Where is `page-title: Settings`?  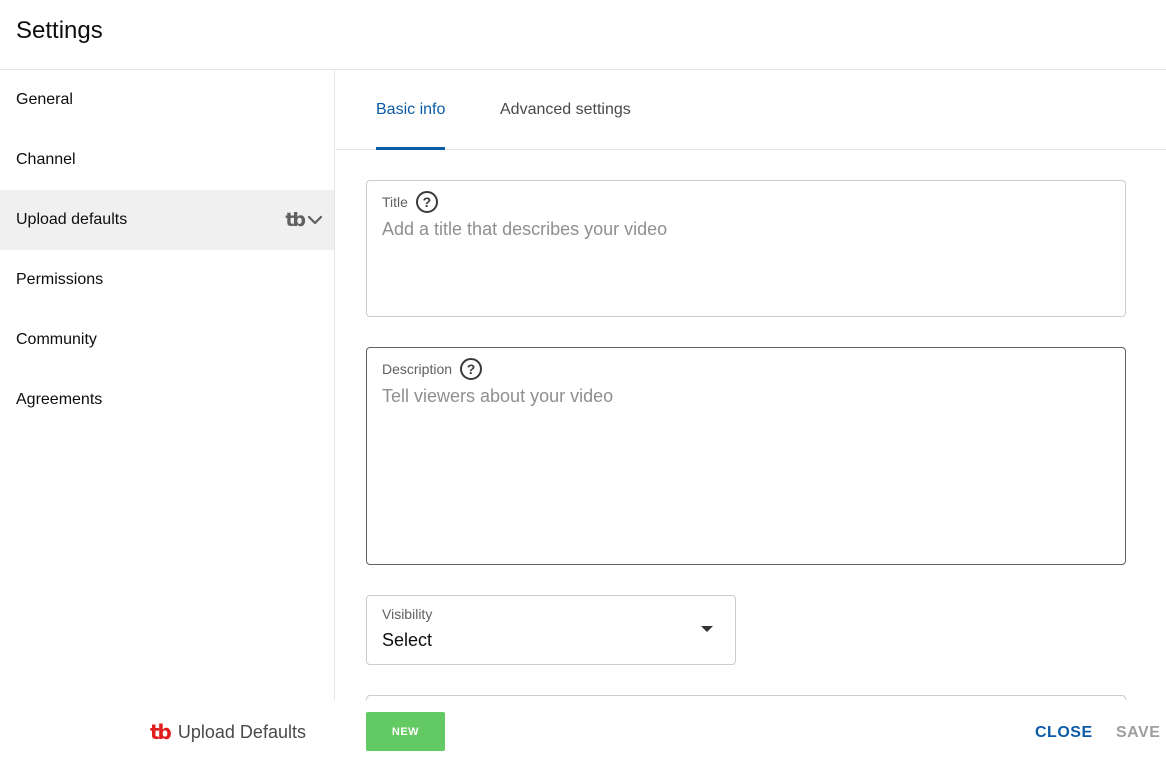
page-title: Settings is located at coordinates (59, 30).